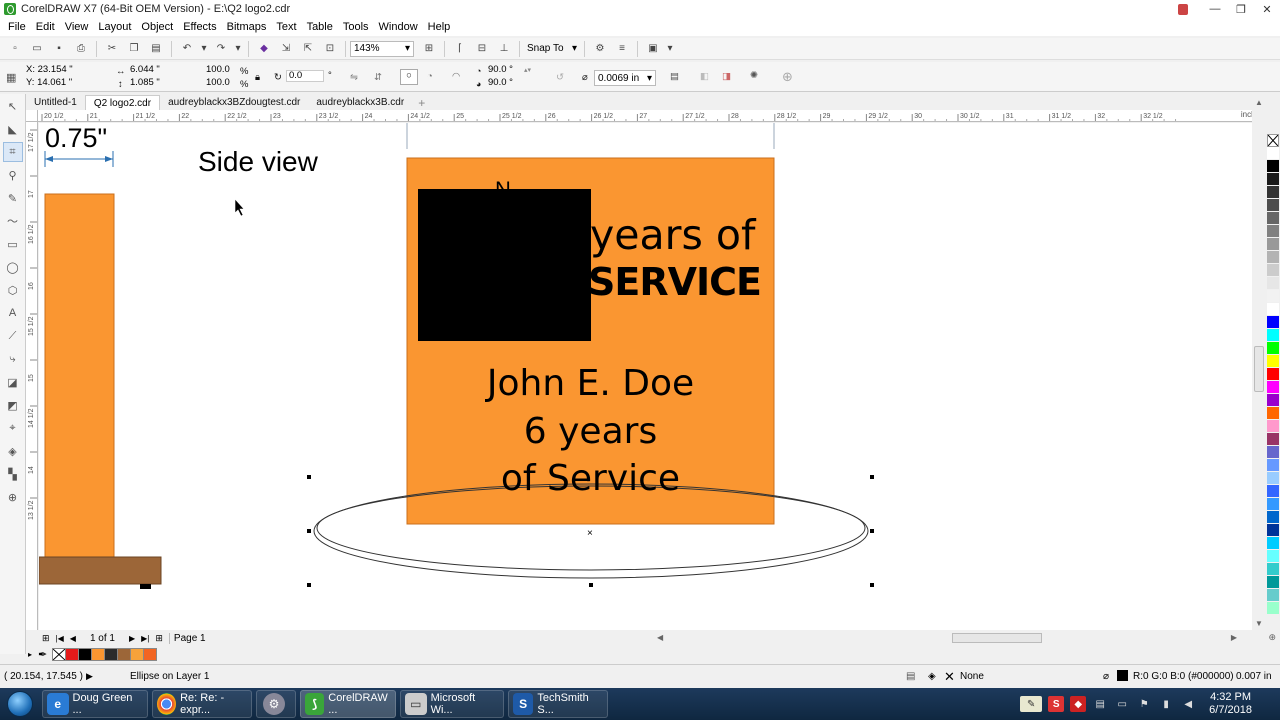 The image size is (1280, 720). I want to click on show-grid-icon: ⊟, so click(482, 49).